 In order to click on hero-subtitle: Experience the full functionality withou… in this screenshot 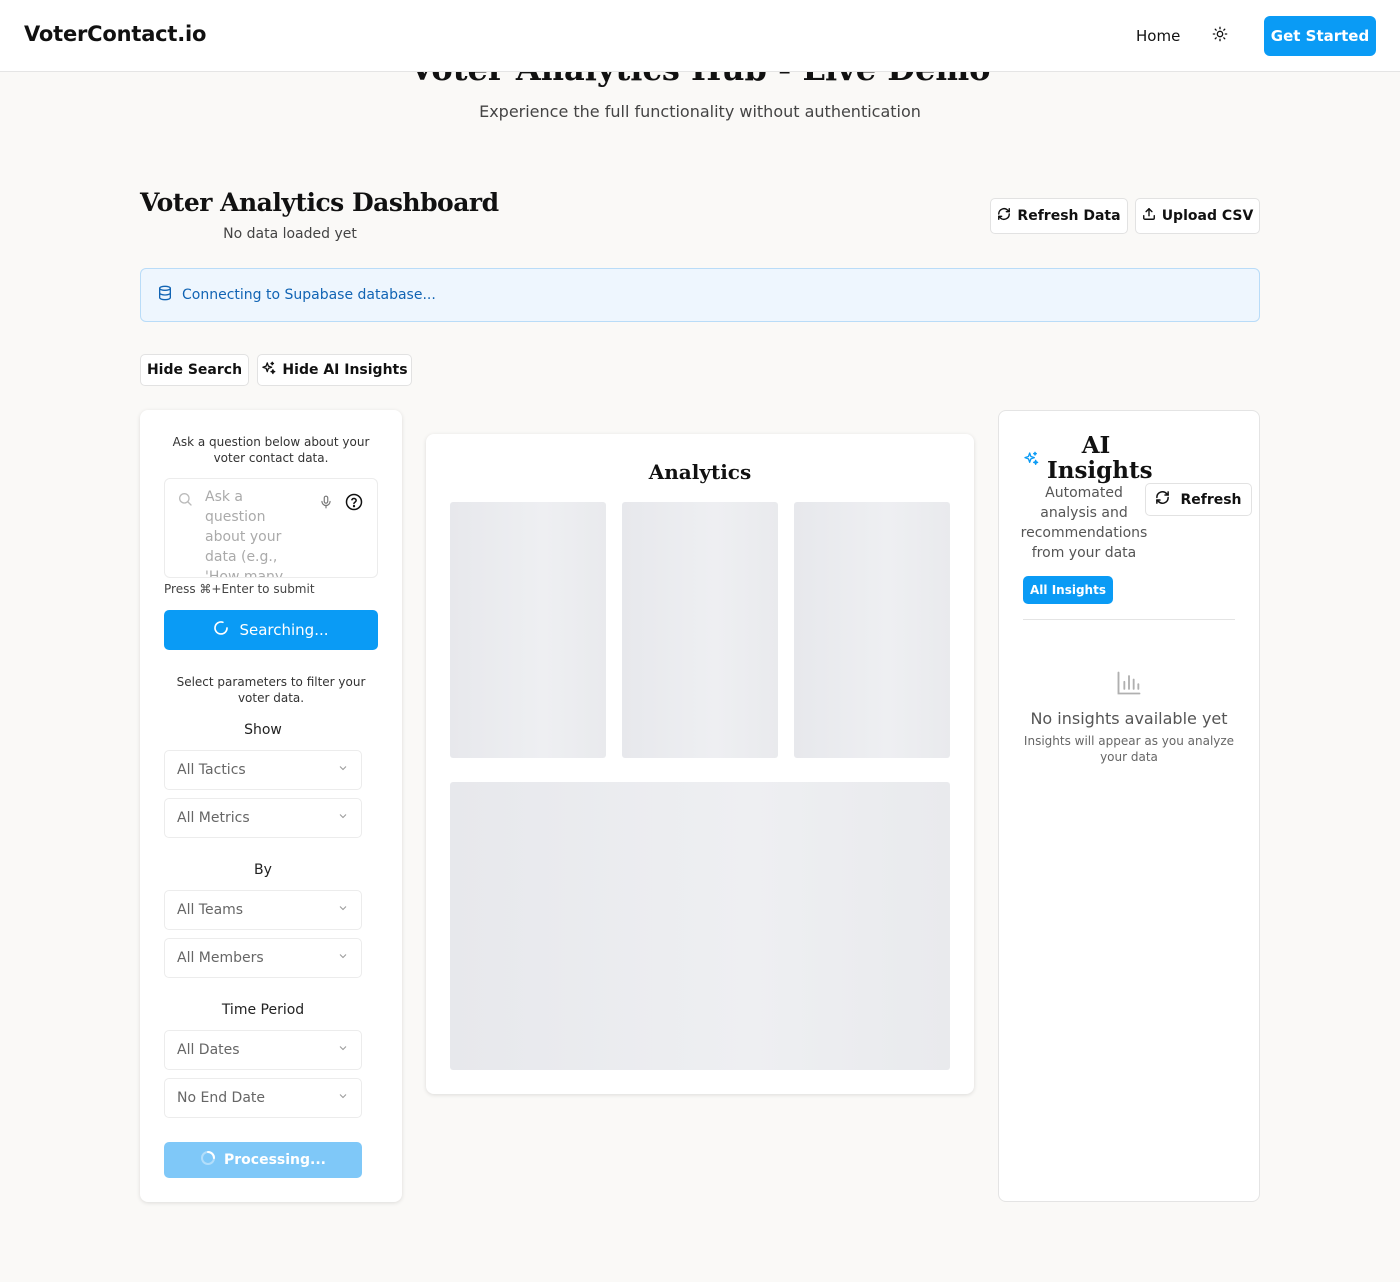, I will do `click(700, 111)`.